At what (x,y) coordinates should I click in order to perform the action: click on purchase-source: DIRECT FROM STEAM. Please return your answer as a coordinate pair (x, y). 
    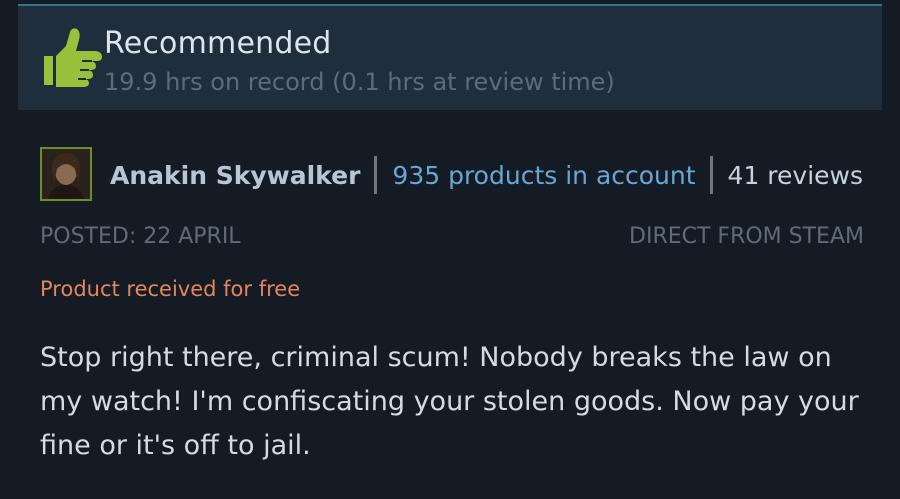
    Looking at the image, I should click on (746, 236).